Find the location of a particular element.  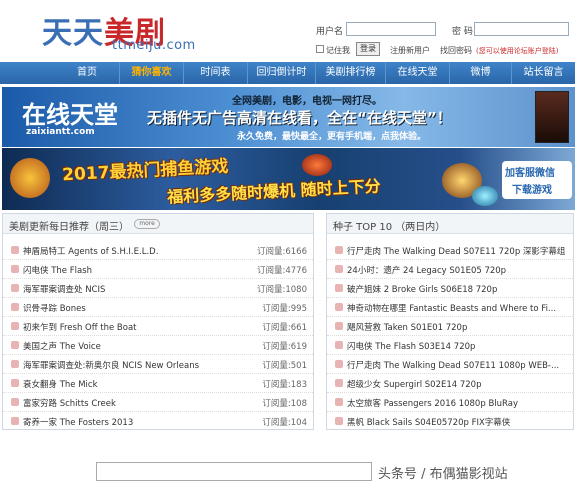

nav-guess-you-like: 猜你喜欢 is located at coordinates (152, 73).